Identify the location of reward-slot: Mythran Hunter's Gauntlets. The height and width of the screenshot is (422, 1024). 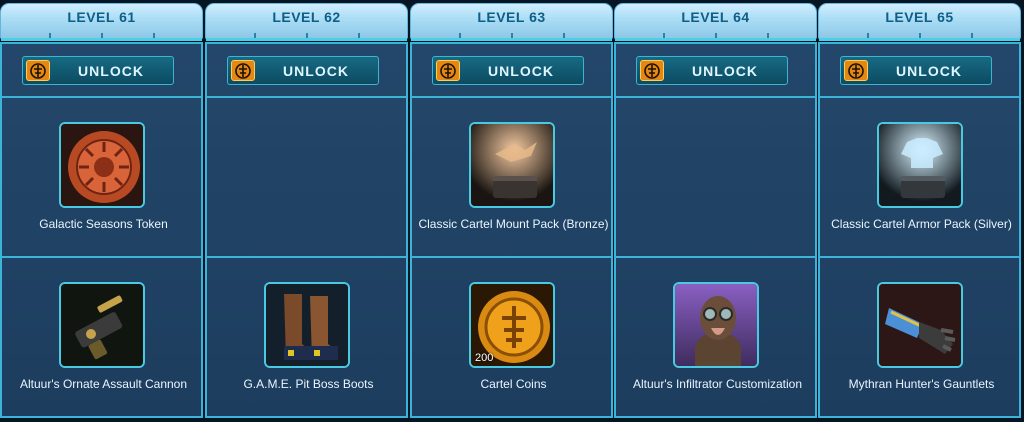
(919, 337).